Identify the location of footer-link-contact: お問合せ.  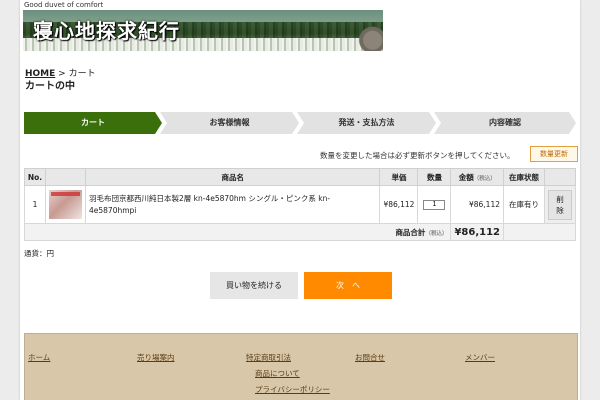
(370, 357).